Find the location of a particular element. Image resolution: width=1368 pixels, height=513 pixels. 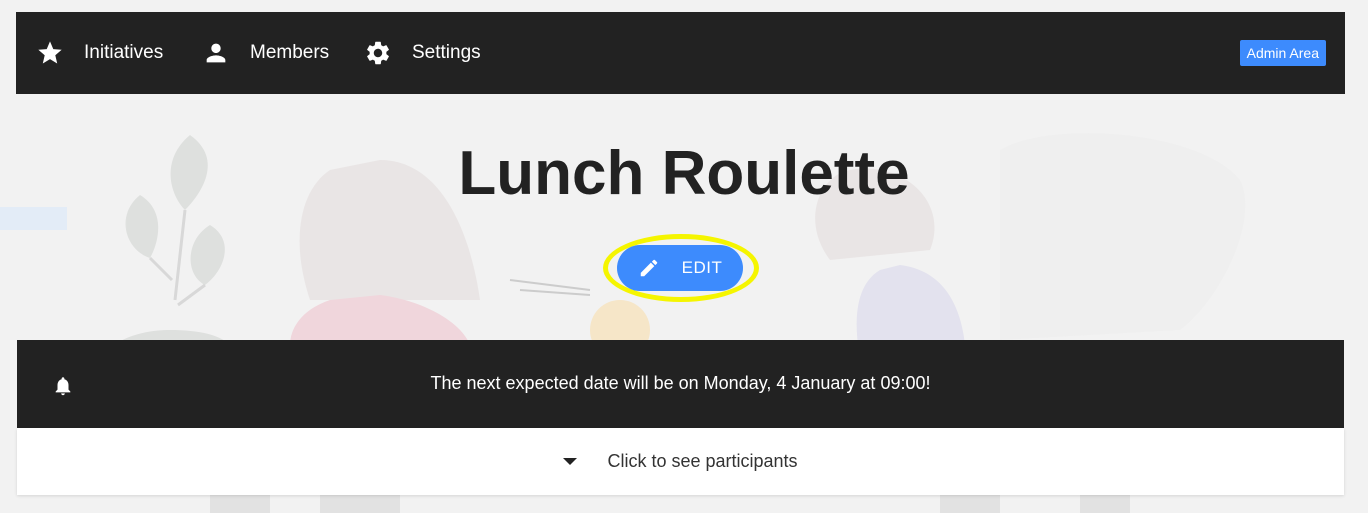

star-icon is located at coordinates (50, 53).